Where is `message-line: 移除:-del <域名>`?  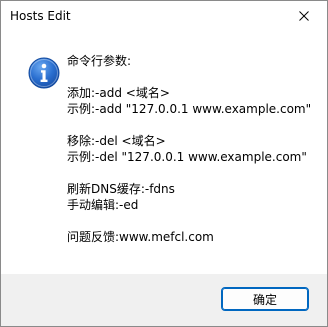 message-line: 移除:-del <域名> is located at coordinates (116, 141).